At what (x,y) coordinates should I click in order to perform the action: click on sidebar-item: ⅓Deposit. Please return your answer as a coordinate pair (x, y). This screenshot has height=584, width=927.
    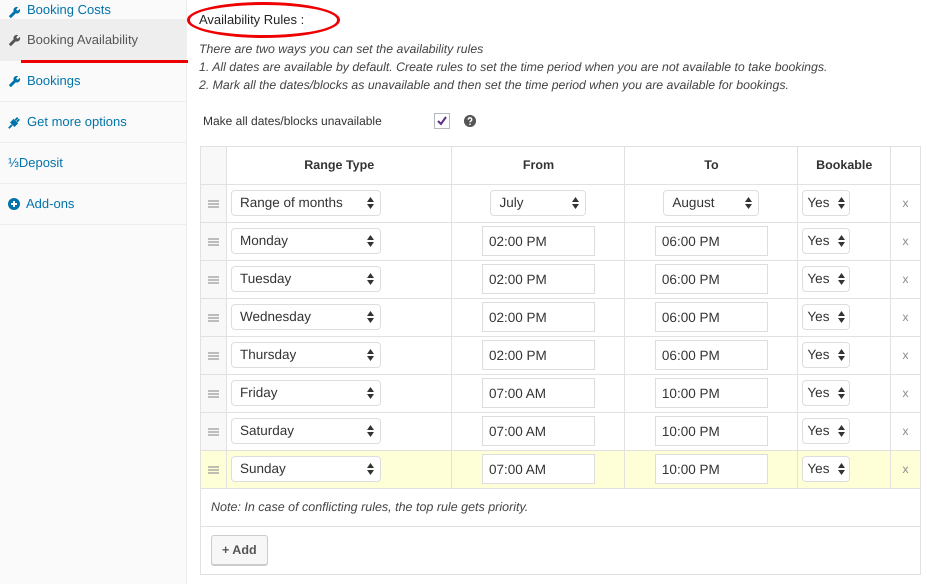
    Looking at the image, I should click on (93, 163).